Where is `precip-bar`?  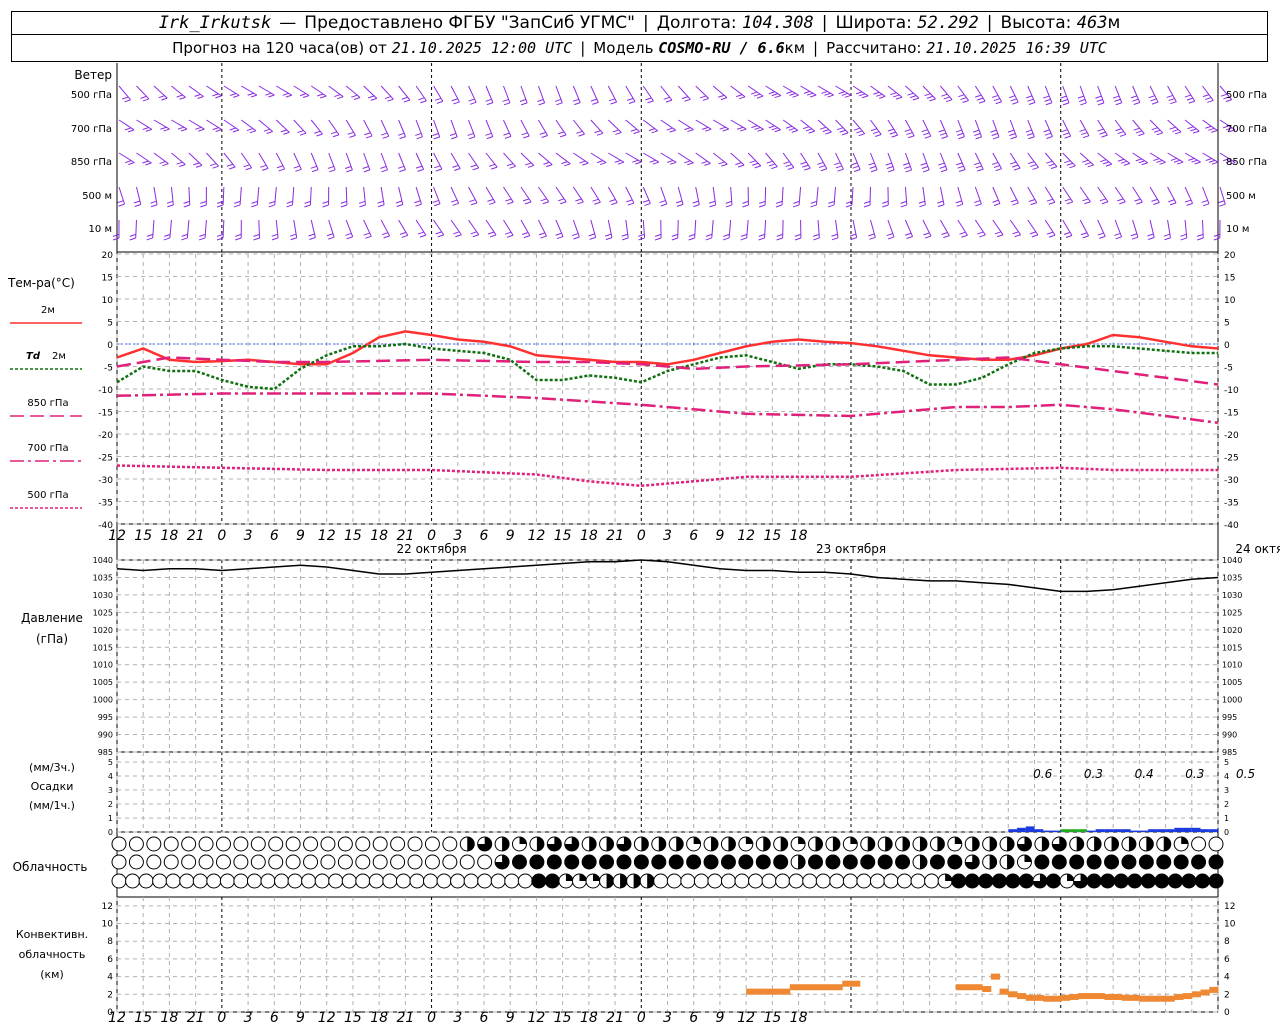
precip-bar is located at coordinates (1030, 829).